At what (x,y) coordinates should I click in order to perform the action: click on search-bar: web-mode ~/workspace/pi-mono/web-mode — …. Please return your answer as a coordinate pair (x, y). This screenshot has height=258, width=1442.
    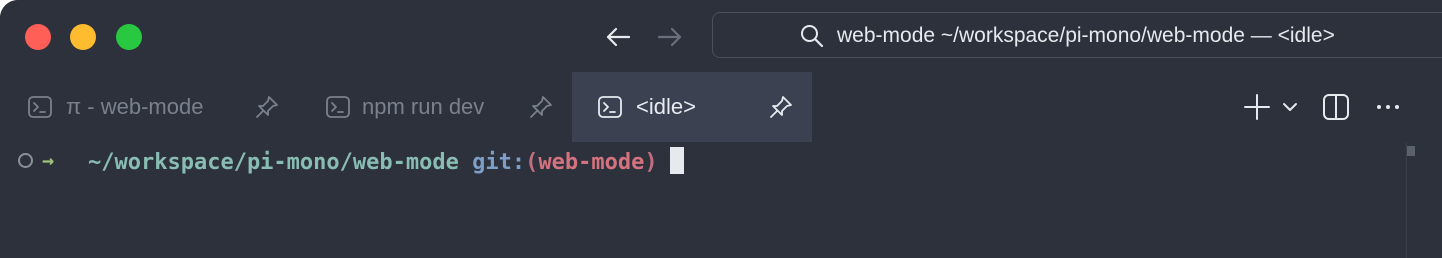
    Looking at the image, I should click on (1077, 35).